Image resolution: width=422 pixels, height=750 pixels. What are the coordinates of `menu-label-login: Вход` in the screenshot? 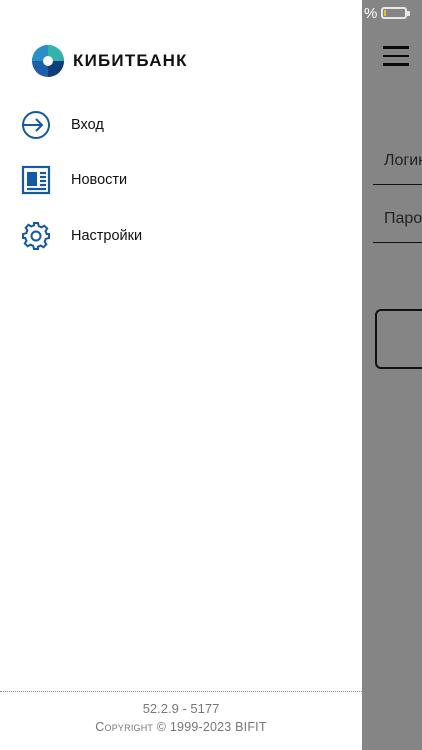 It's located at (87, 125).